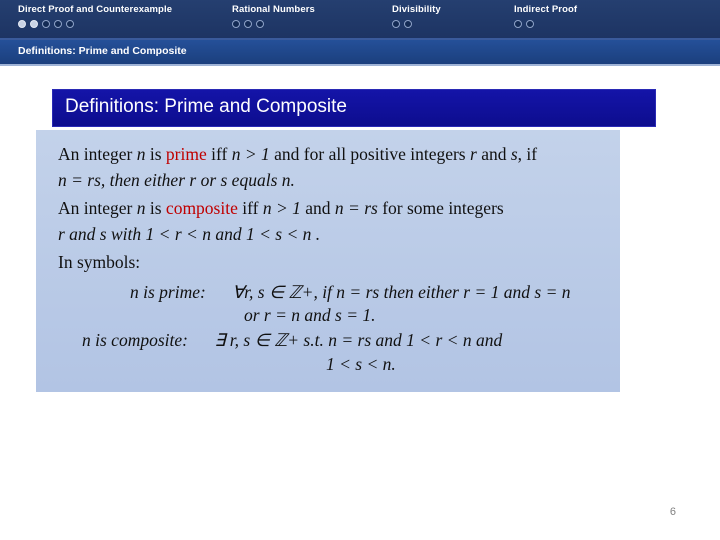 The image size is (720, 540). What do you see at coordinates (354, 108) in the screenshot?
I see `slide-title-box: Definitions: Prime and Composite` at bounding box center [354, 108].